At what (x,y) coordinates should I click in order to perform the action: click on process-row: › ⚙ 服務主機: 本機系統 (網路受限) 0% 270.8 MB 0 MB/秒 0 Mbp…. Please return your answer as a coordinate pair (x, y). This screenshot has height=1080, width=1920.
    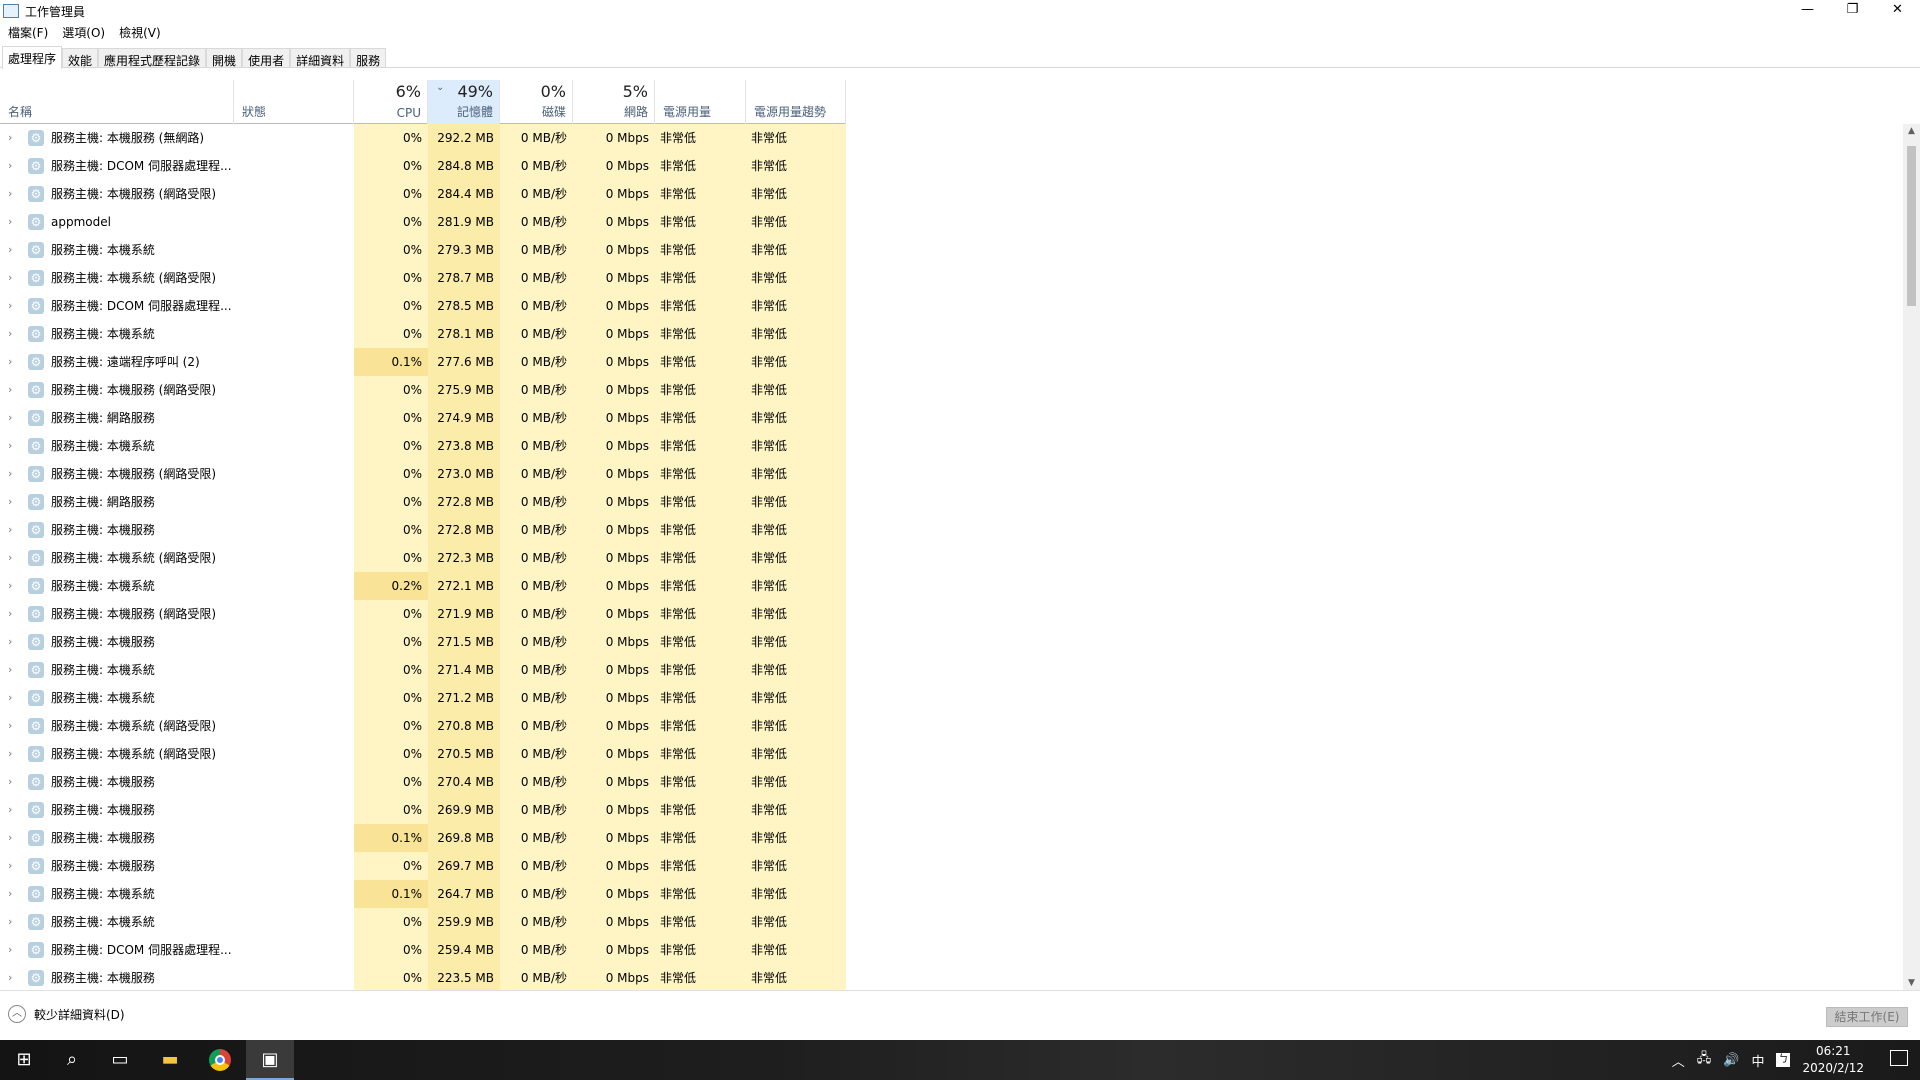
    Looking at the image, I should click on (423, 726).